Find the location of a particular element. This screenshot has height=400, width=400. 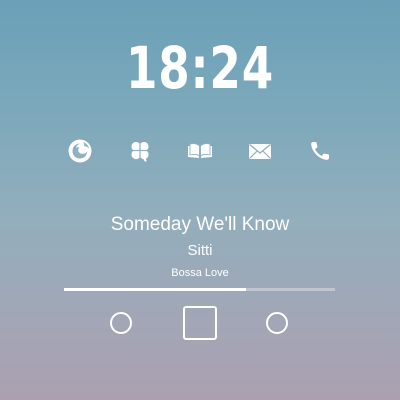

playback-controls is located at coordinates (200, 323).